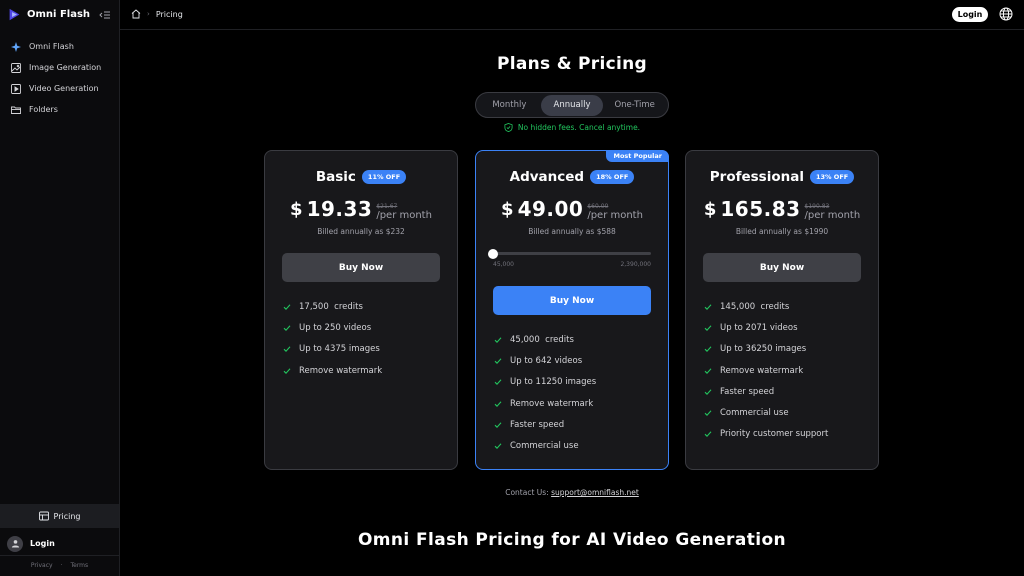  Describe the element at coordinates (572, 300) in the screenshot. I see `buy-now-button-advanced: Buy Now` at that location.